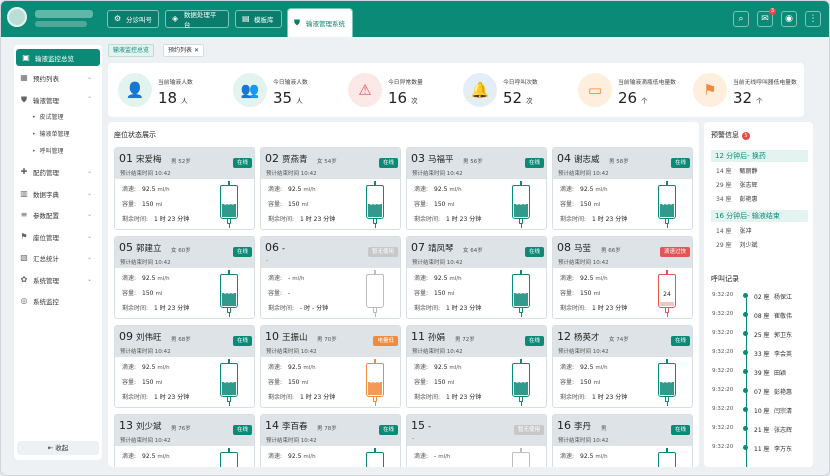 This screenshot has width=830, height=476. Describe the element at coordinates (197, 19) in the screenshot. I see `nav-data-platform: ◈ 数据处理平台` at that location.